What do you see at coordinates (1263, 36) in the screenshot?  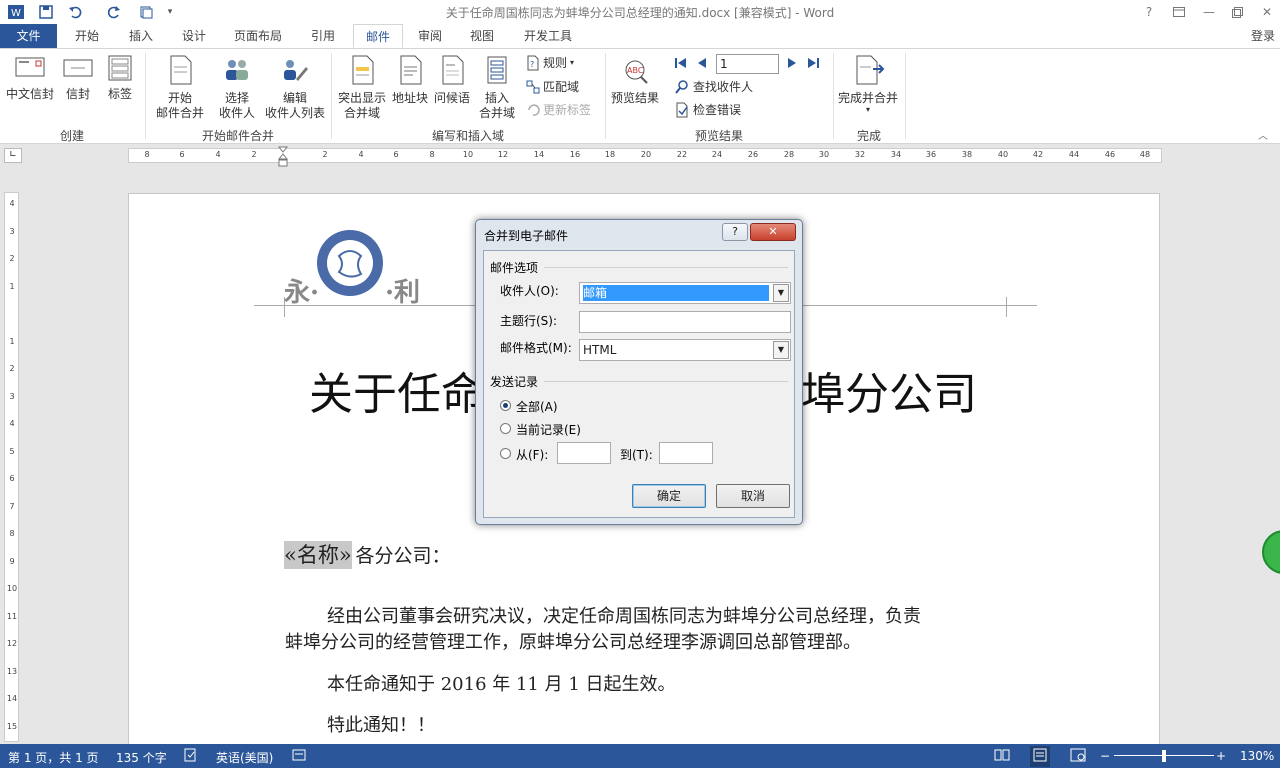 I see `sign-in-link: 登录` at bounding box center [1263, 36].